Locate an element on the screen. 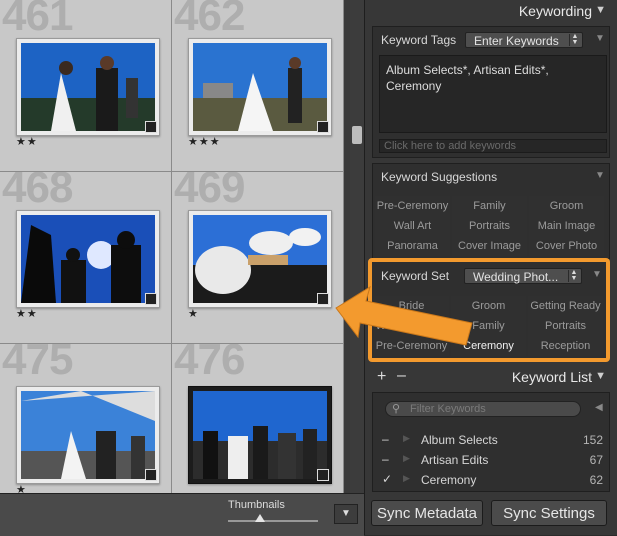 The width and height of the screenshot is (617, 536). filter-keywords-input: ⚲ Filter Keywords is located at coordinates (483, 409).